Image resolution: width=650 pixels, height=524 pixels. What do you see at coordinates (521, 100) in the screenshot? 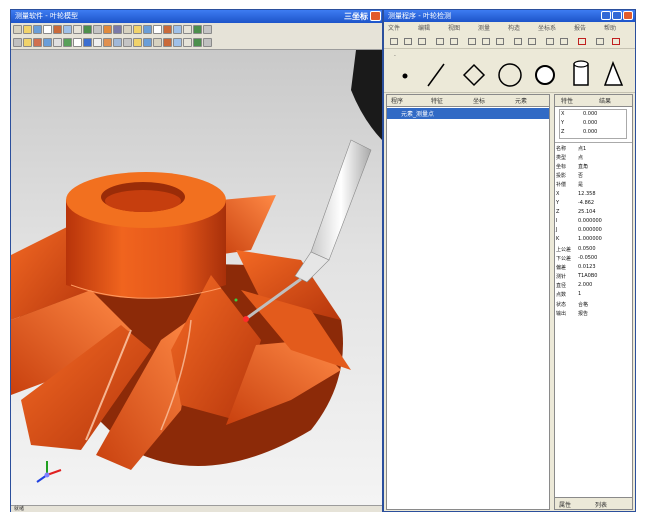
I see `tab-element: 元素` at bounding box center [521, 100].